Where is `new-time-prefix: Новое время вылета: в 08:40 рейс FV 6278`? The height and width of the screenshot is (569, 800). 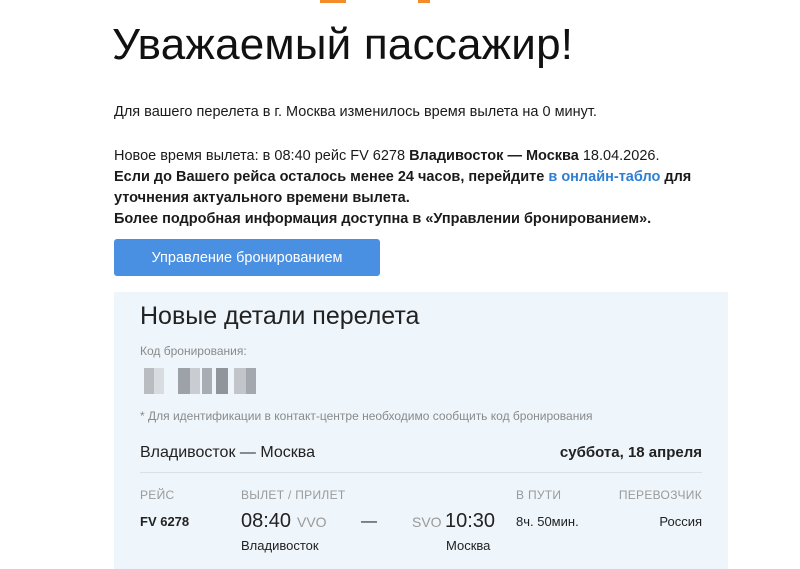
new-time-prefix: Новое время вылета: в 08:40 рейс FV 6278 is located at coordinates (262, 156).